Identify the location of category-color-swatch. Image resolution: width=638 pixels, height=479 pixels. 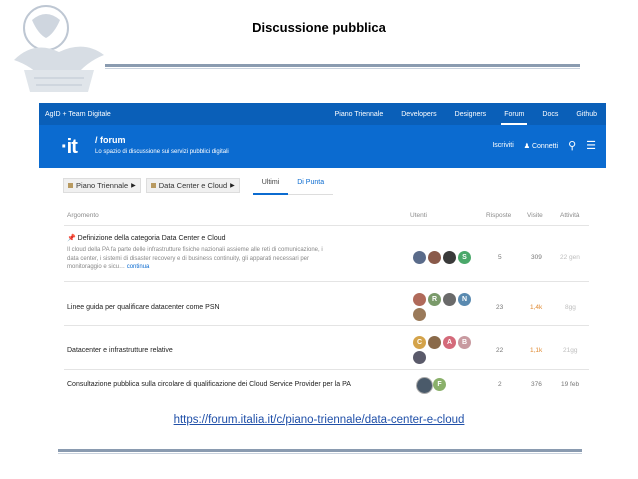
(70, 185).